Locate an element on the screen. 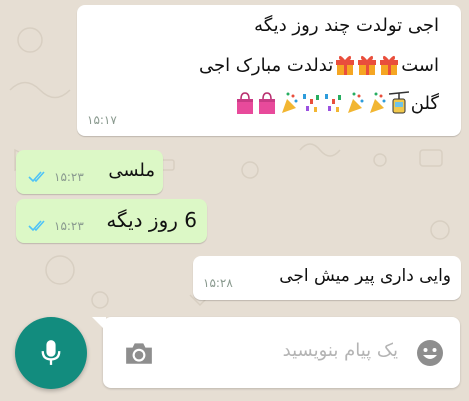  message-timestamp: ۱۵:۱۷ is located at coordinates (102, 120).